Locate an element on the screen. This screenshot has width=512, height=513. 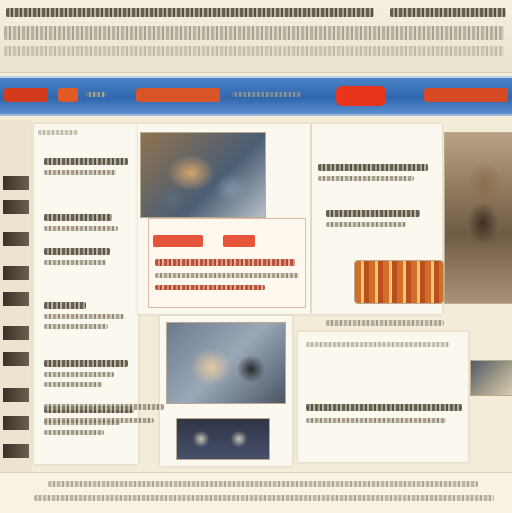
page-footer is located at coordinates (256, 492).